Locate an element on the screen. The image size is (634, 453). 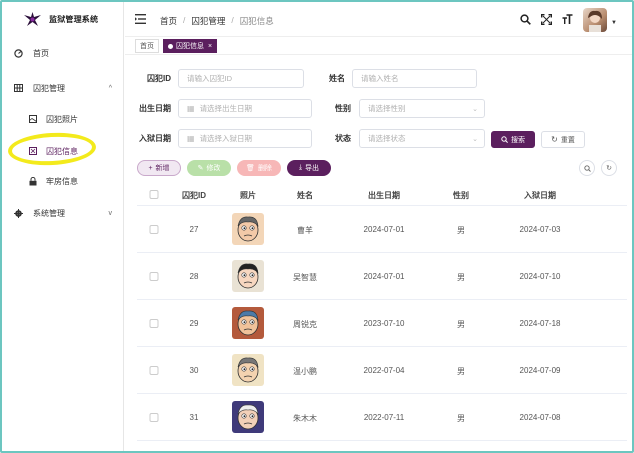
table-row: 29 周锐克 2023-07-10 男 2024-07-18 is located at coordinates (382, 323).